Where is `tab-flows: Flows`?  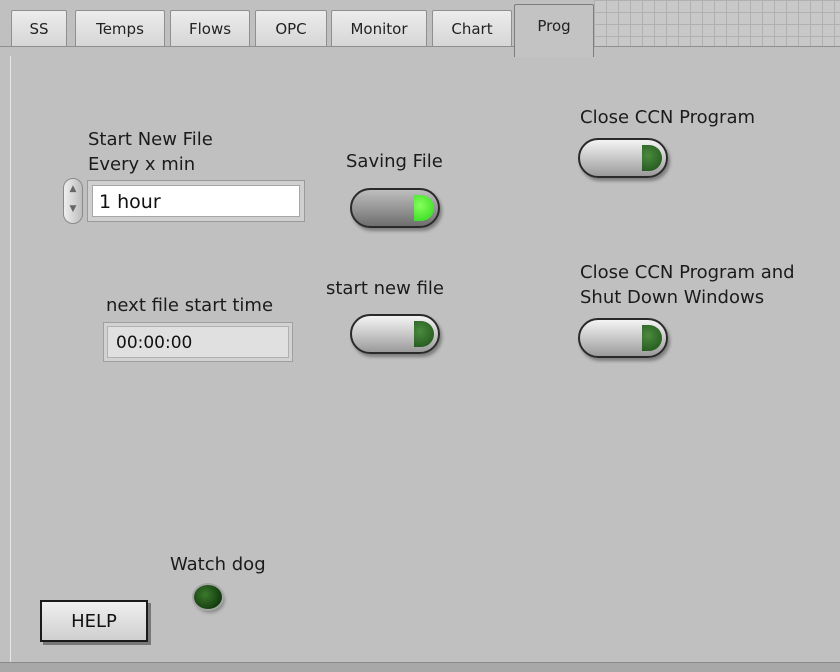 tab-flows: Flows is located at coordinates (210, 28).